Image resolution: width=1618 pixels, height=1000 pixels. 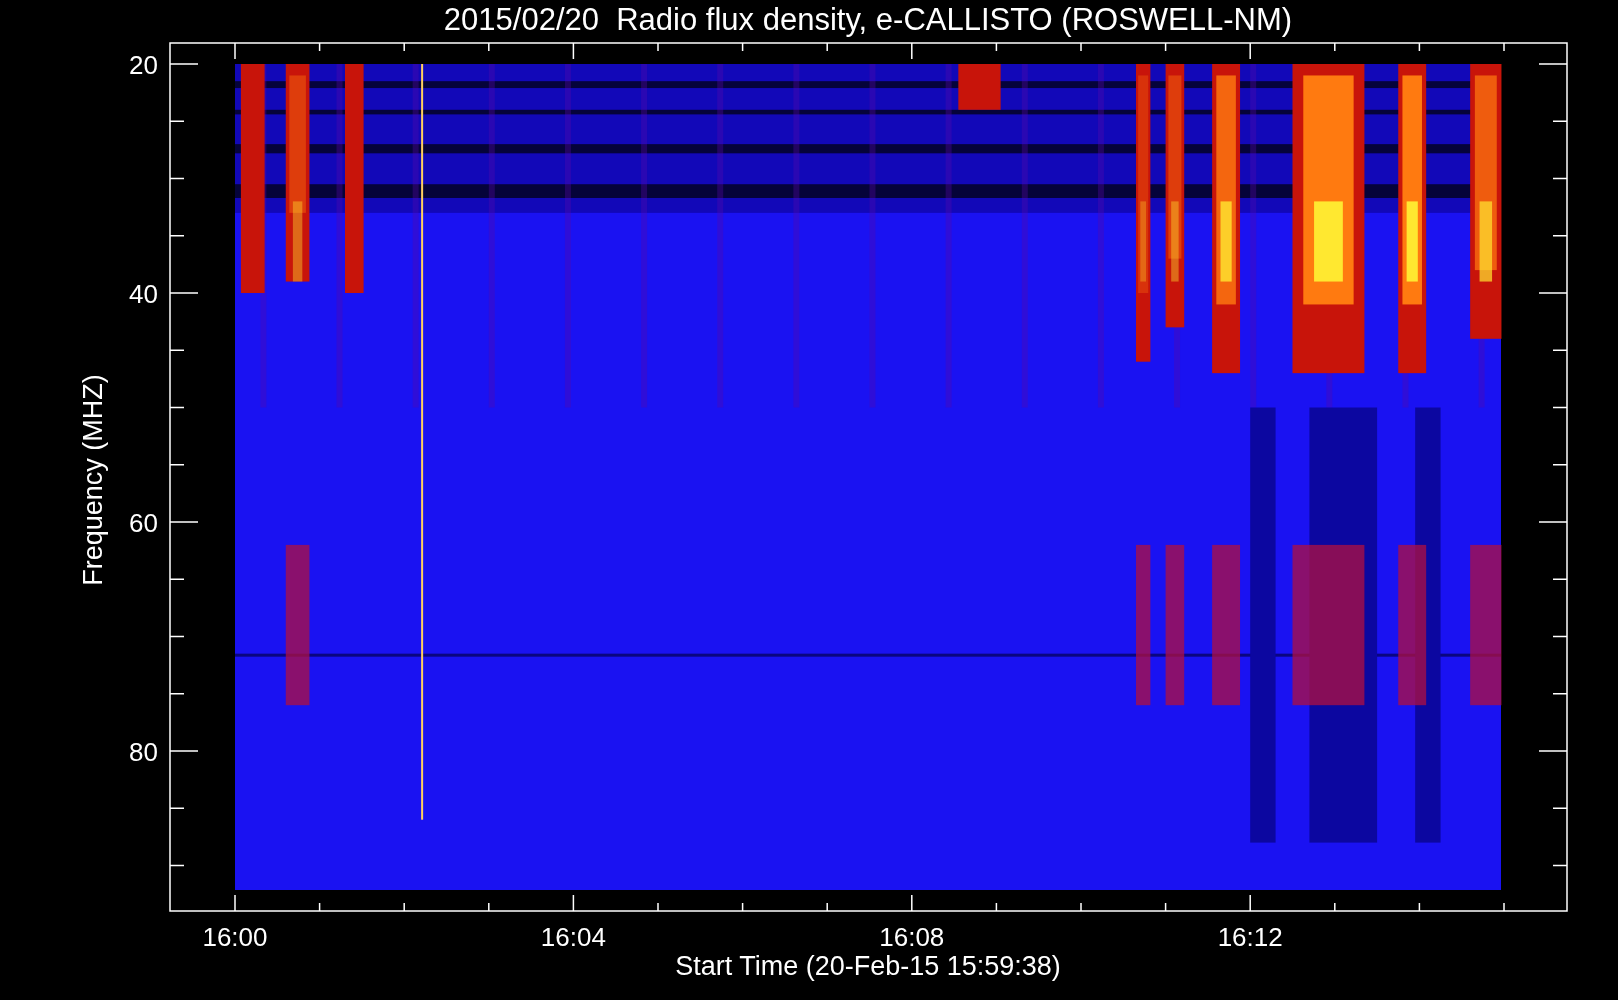 What do you see at coordinates (143, 752) in the screenshot?
I see `axis-tick-label: 80` at bounding box center [143, 752].